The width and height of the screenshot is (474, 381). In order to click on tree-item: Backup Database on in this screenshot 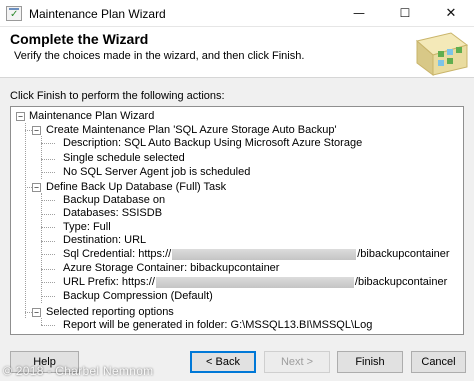, I will do `click(114, 200)`.